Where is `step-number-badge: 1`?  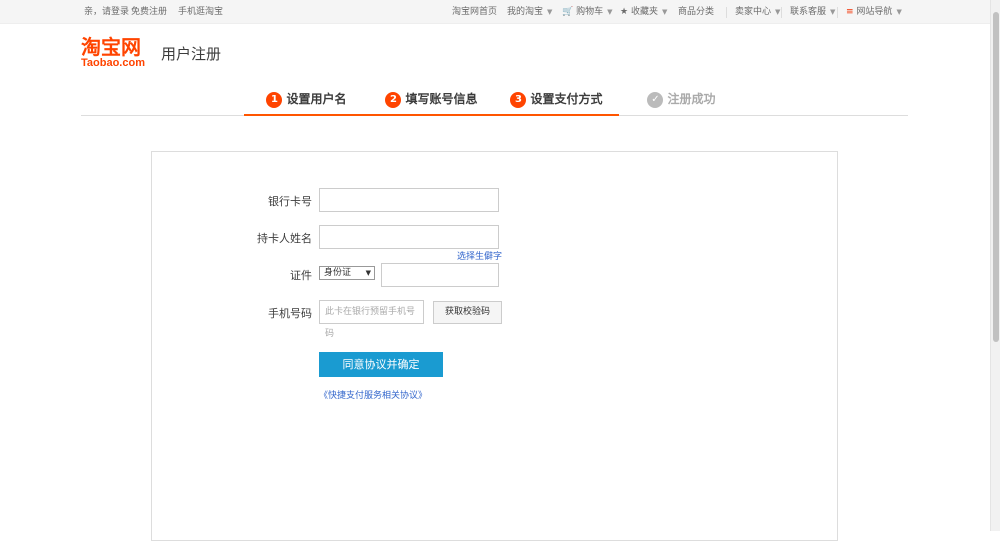 step-number-badge: 1 is located at coordinates (274, 100).